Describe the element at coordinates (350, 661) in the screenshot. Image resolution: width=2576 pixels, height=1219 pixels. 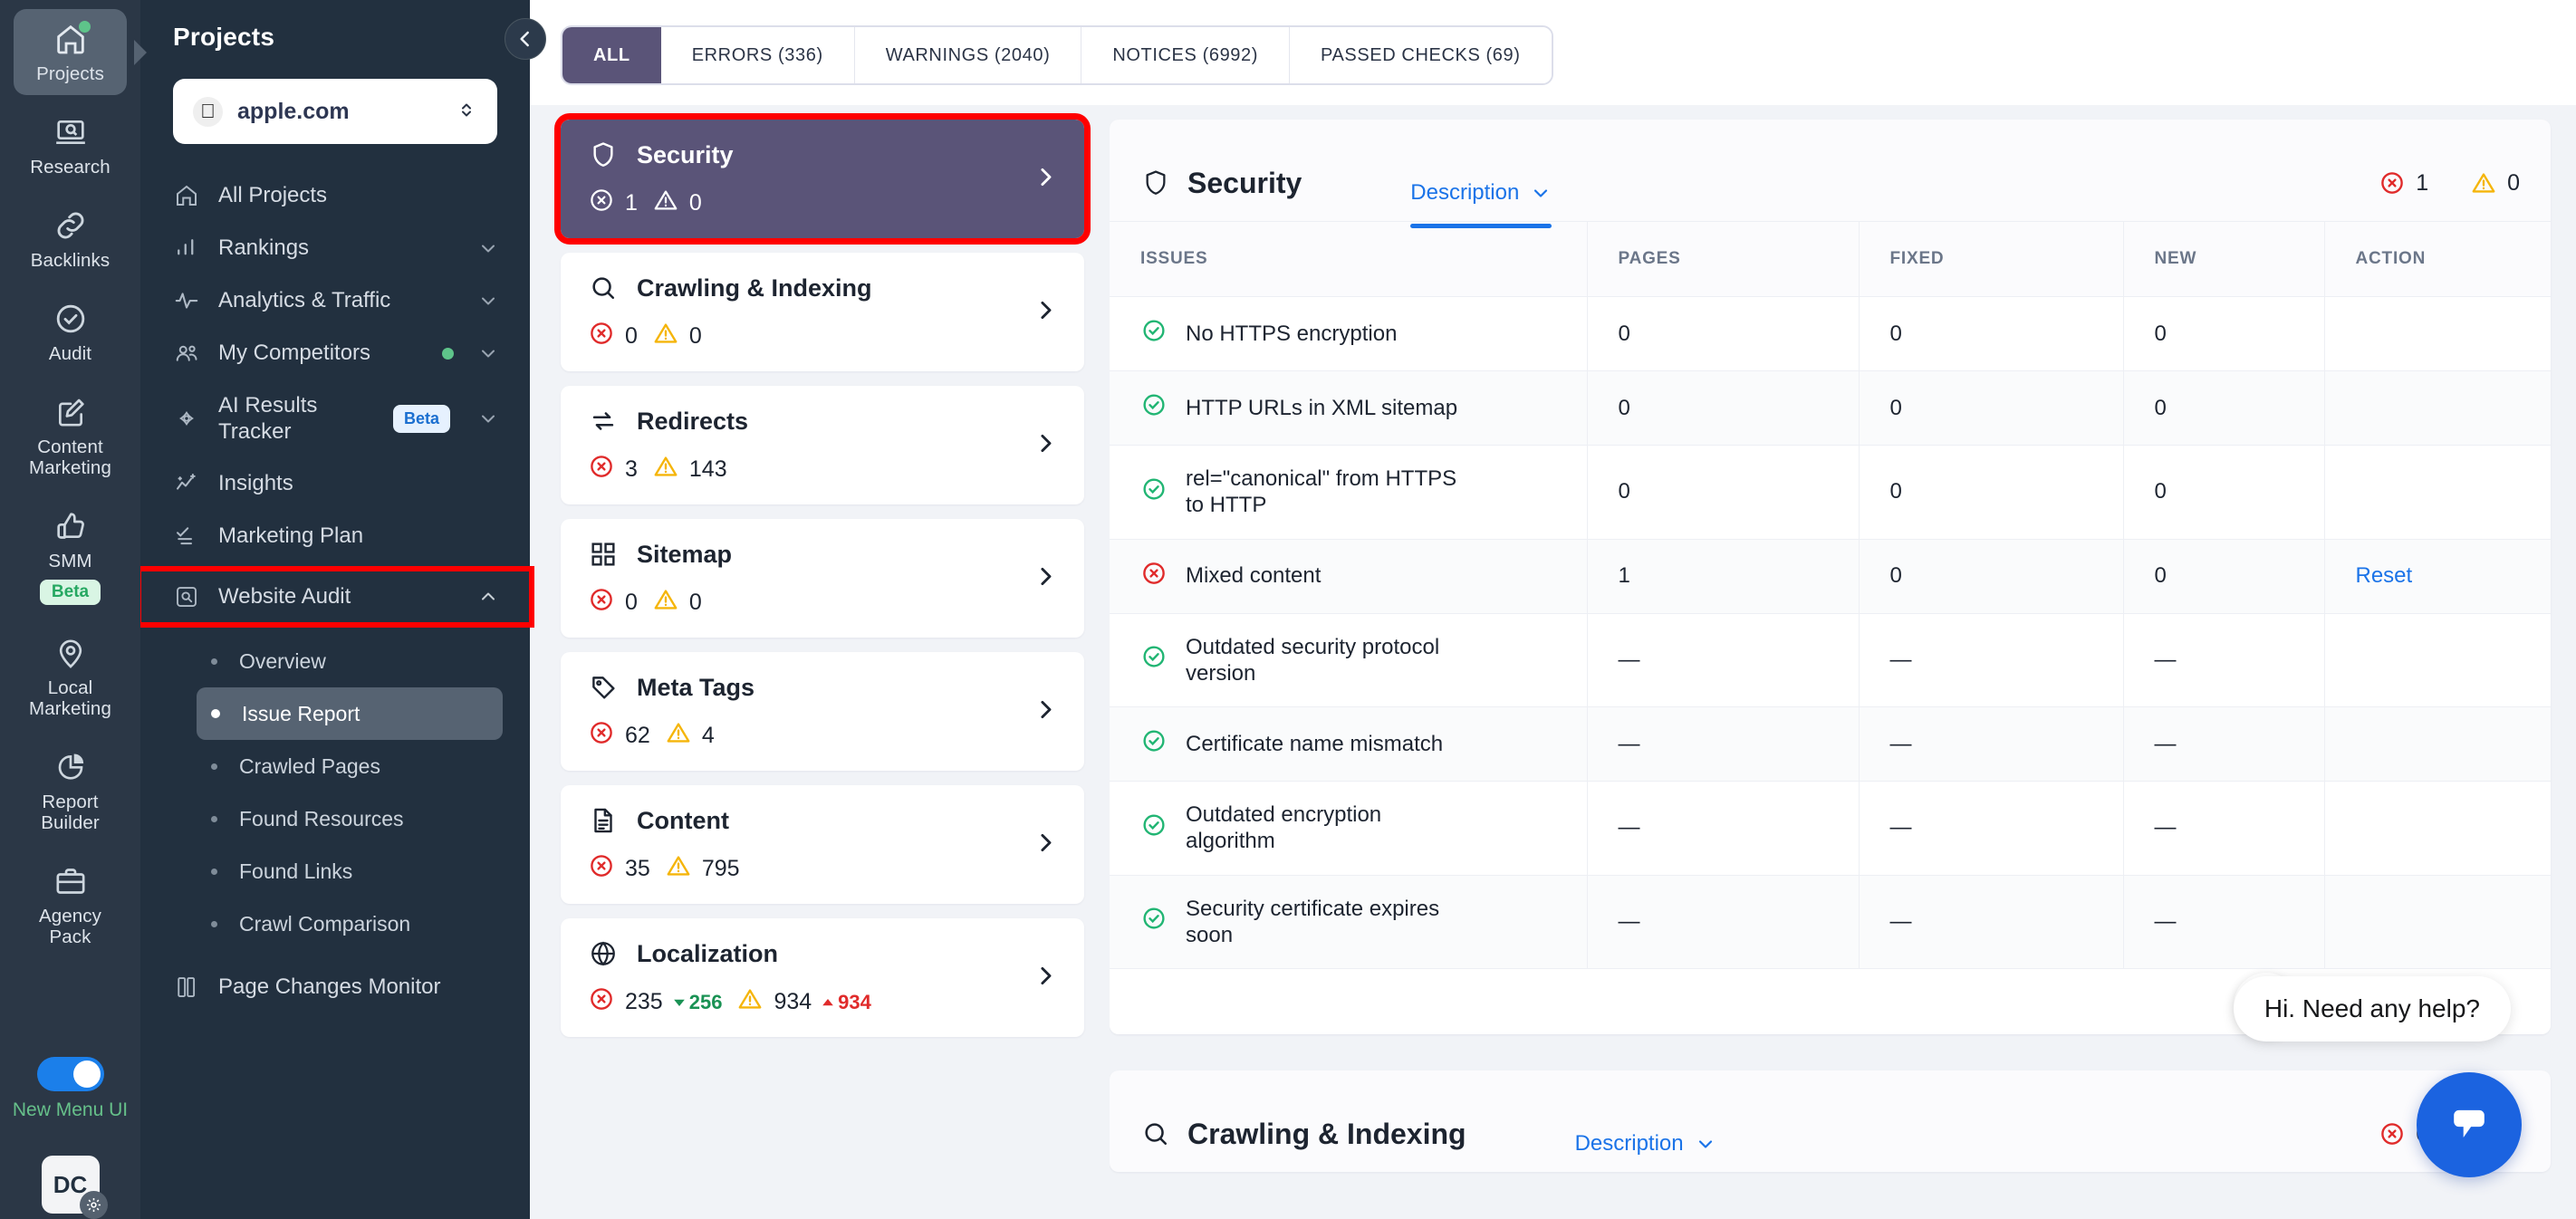
I see `sidebar-subitem-overview: Overview` at that location.